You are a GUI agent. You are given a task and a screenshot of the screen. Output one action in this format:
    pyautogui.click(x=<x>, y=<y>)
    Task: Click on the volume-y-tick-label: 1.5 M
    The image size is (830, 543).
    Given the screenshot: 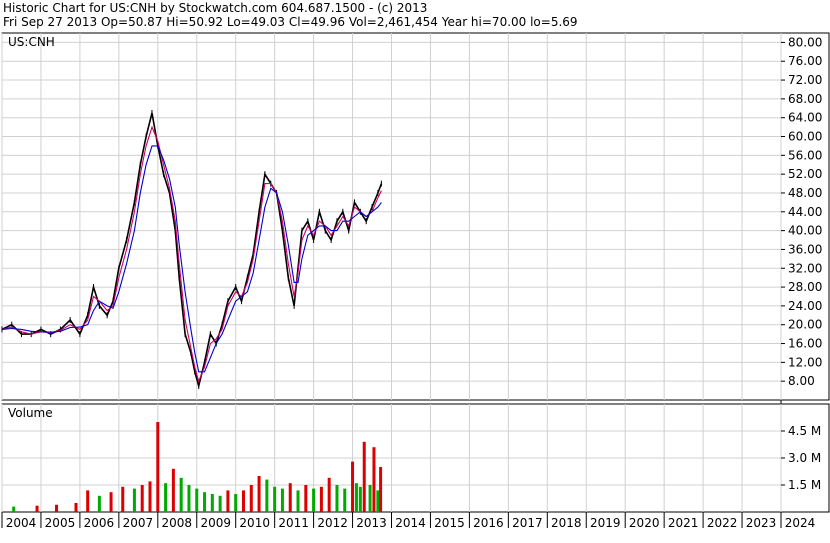 What is the action you would take?
    pyautogui.click(x=804, y=485)
    